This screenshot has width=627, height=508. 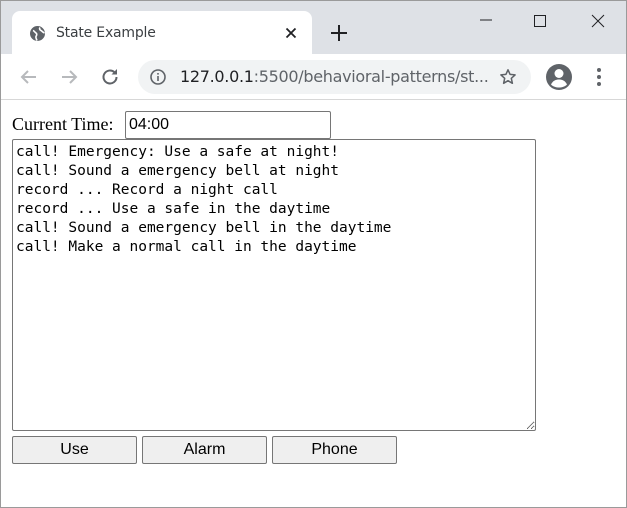 I want to click on use-button: Use, so click(x=74, y=450).